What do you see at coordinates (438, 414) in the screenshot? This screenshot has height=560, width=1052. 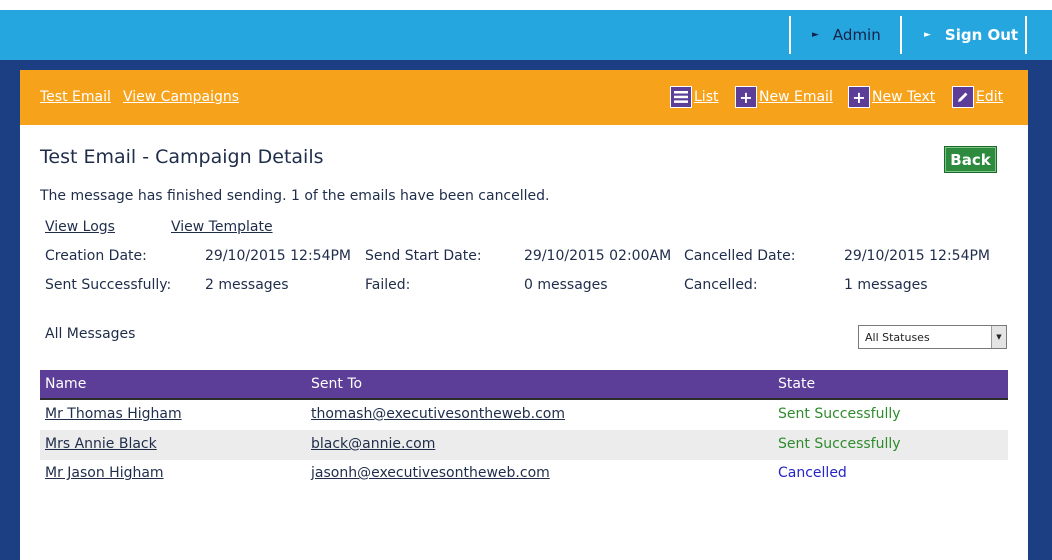 I see `recipient-email-link: thomash@executivesontheweb.com` at bounding box center [438, 414].